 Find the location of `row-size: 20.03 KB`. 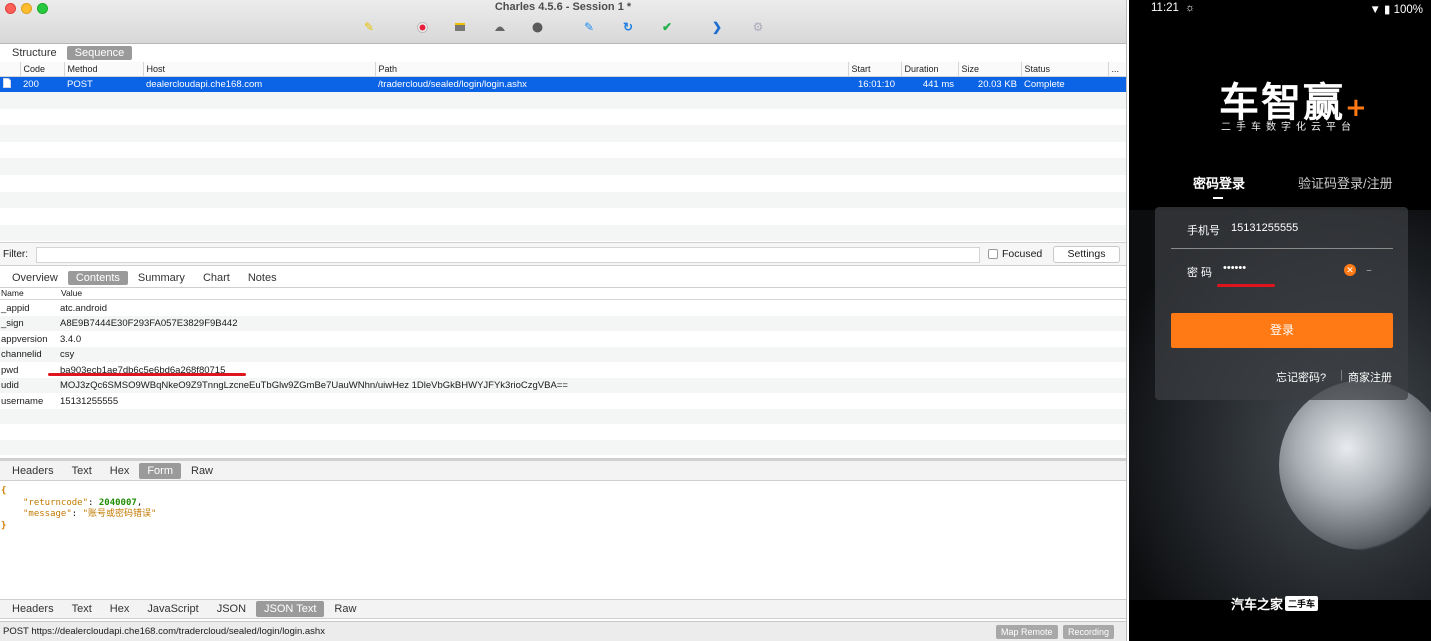

row-size: 20.03 KB is located at coordinates (989, 84).